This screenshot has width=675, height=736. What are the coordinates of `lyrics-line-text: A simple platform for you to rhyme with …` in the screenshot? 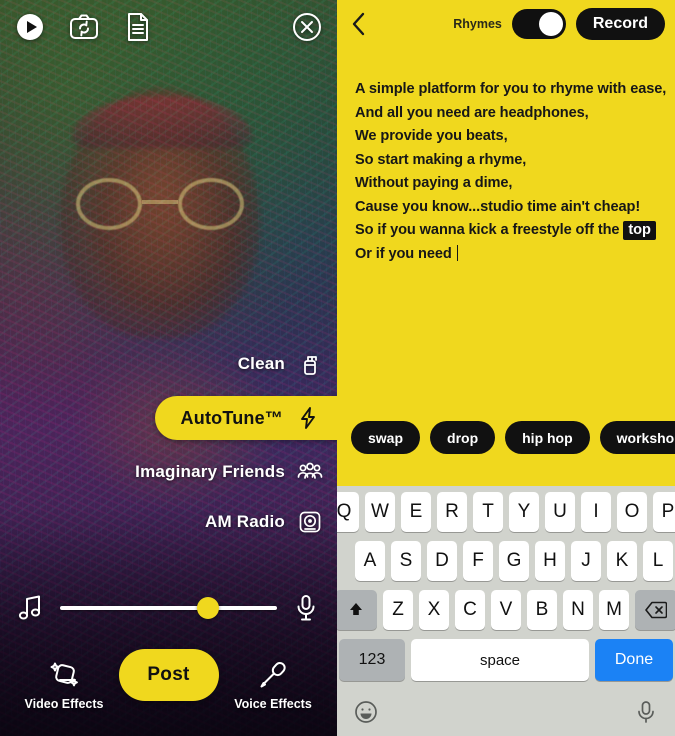 It's located at (511, 89).